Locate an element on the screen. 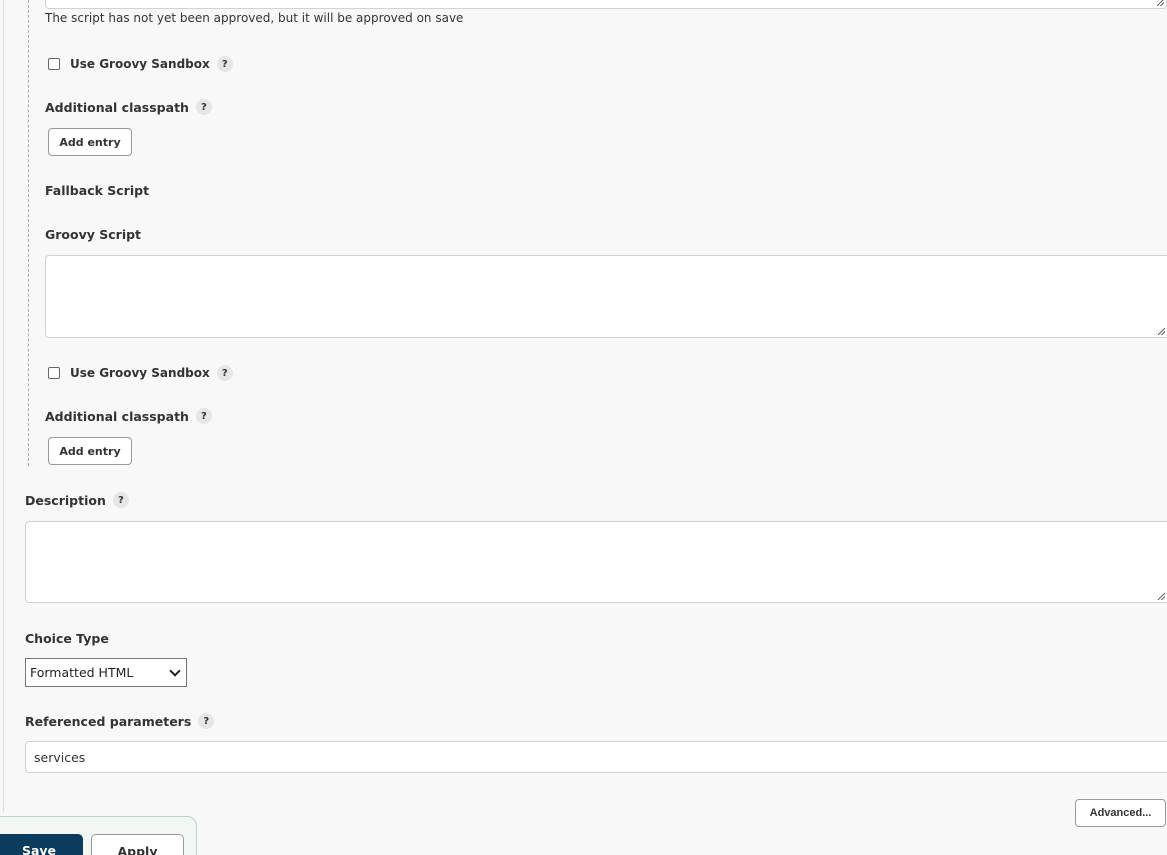 This screenshot has width=1167, height=855. fallback-add-entry-button: Add entry is located at coordinates (90, 451).